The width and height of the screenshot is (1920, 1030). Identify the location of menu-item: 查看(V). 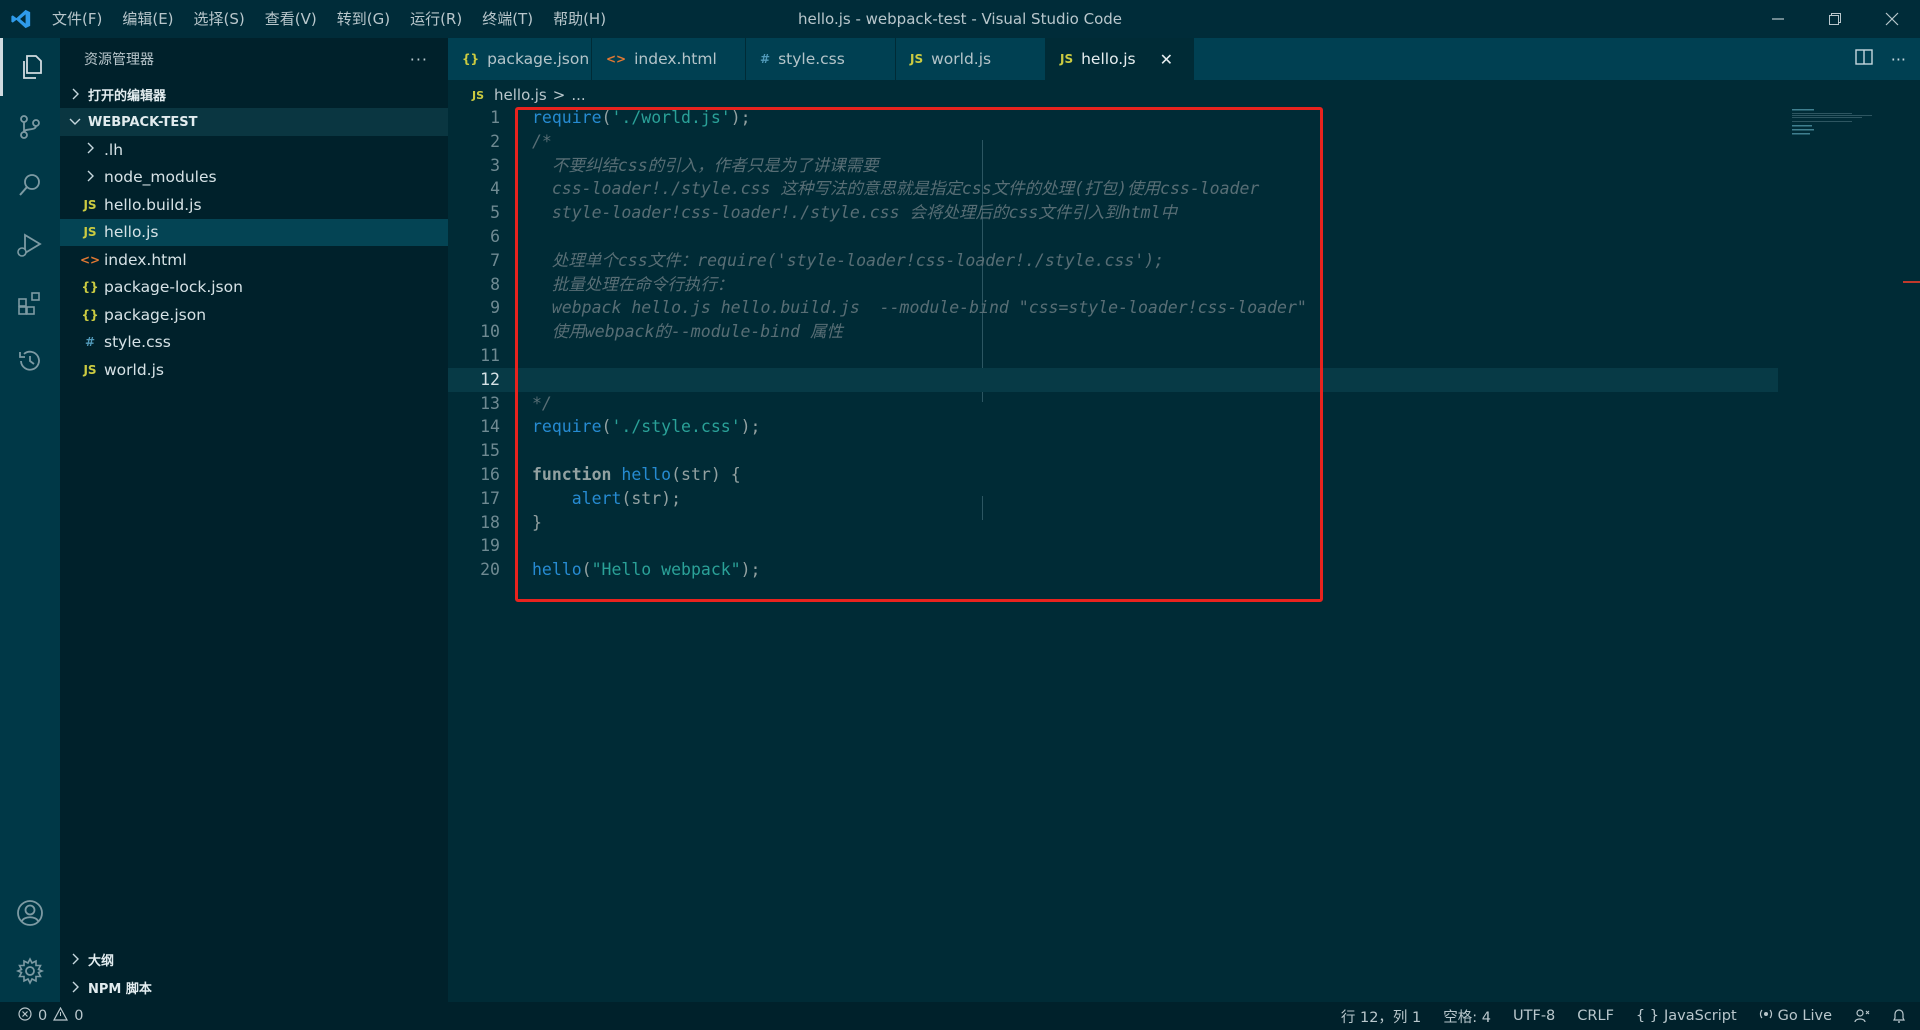
(291, 19).